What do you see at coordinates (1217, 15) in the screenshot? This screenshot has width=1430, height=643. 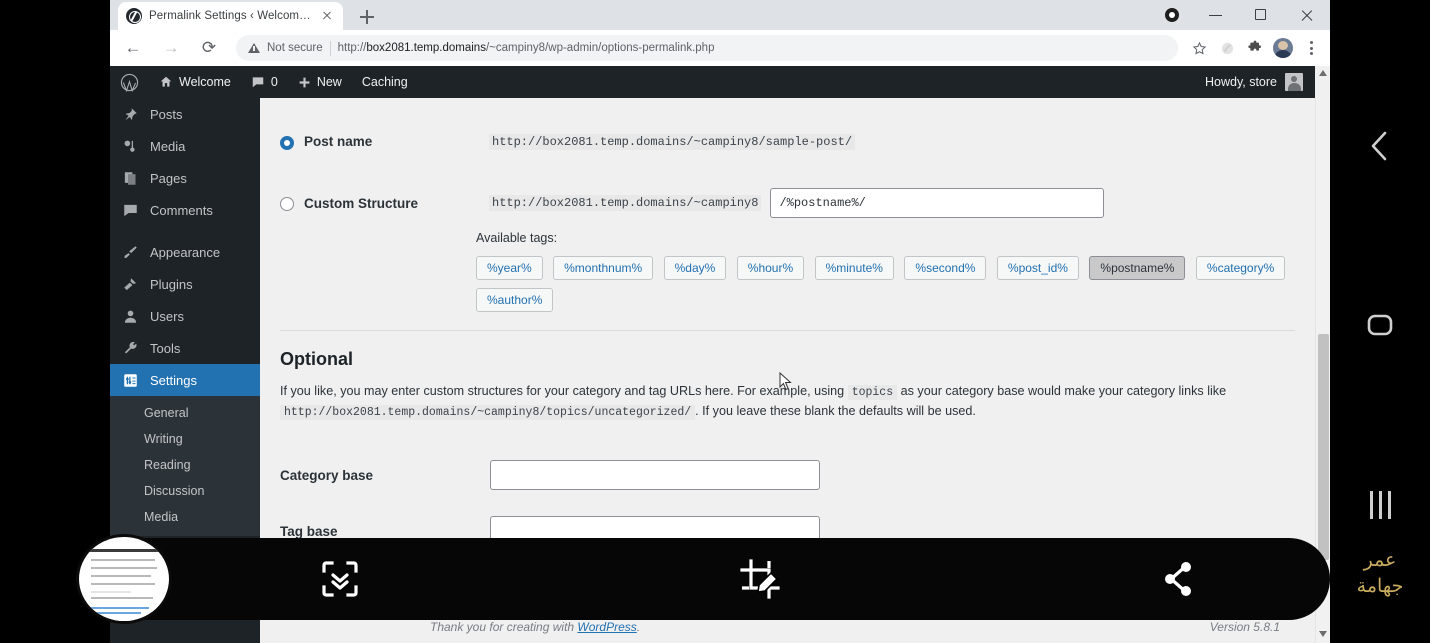 I see `minimize-icon` at bounding box center [1217, 15].